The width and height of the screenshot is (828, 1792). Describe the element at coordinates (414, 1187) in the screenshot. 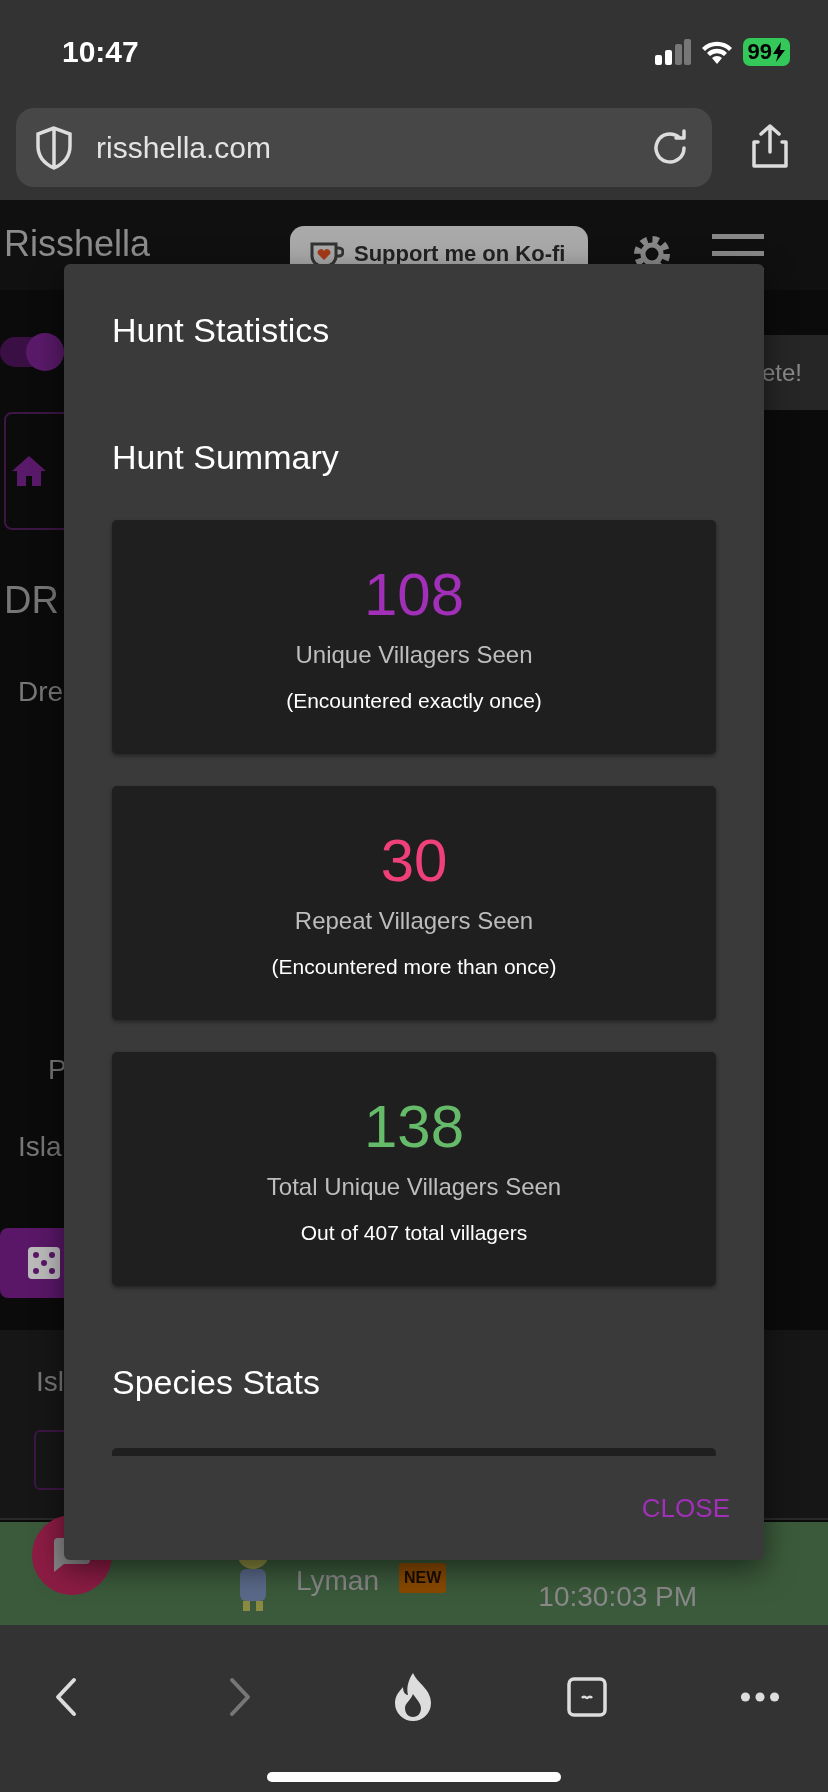

I see `stat-label: Total Unique Villagers Seen` at that location.